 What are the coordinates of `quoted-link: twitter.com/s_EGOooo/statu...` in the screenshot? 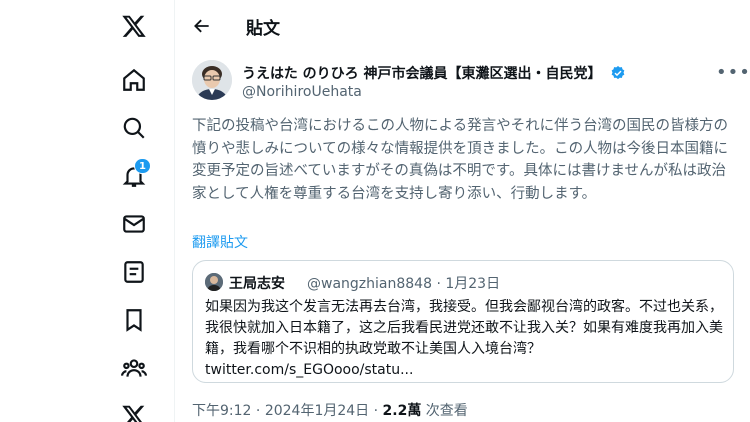 It's located at (309, 370).